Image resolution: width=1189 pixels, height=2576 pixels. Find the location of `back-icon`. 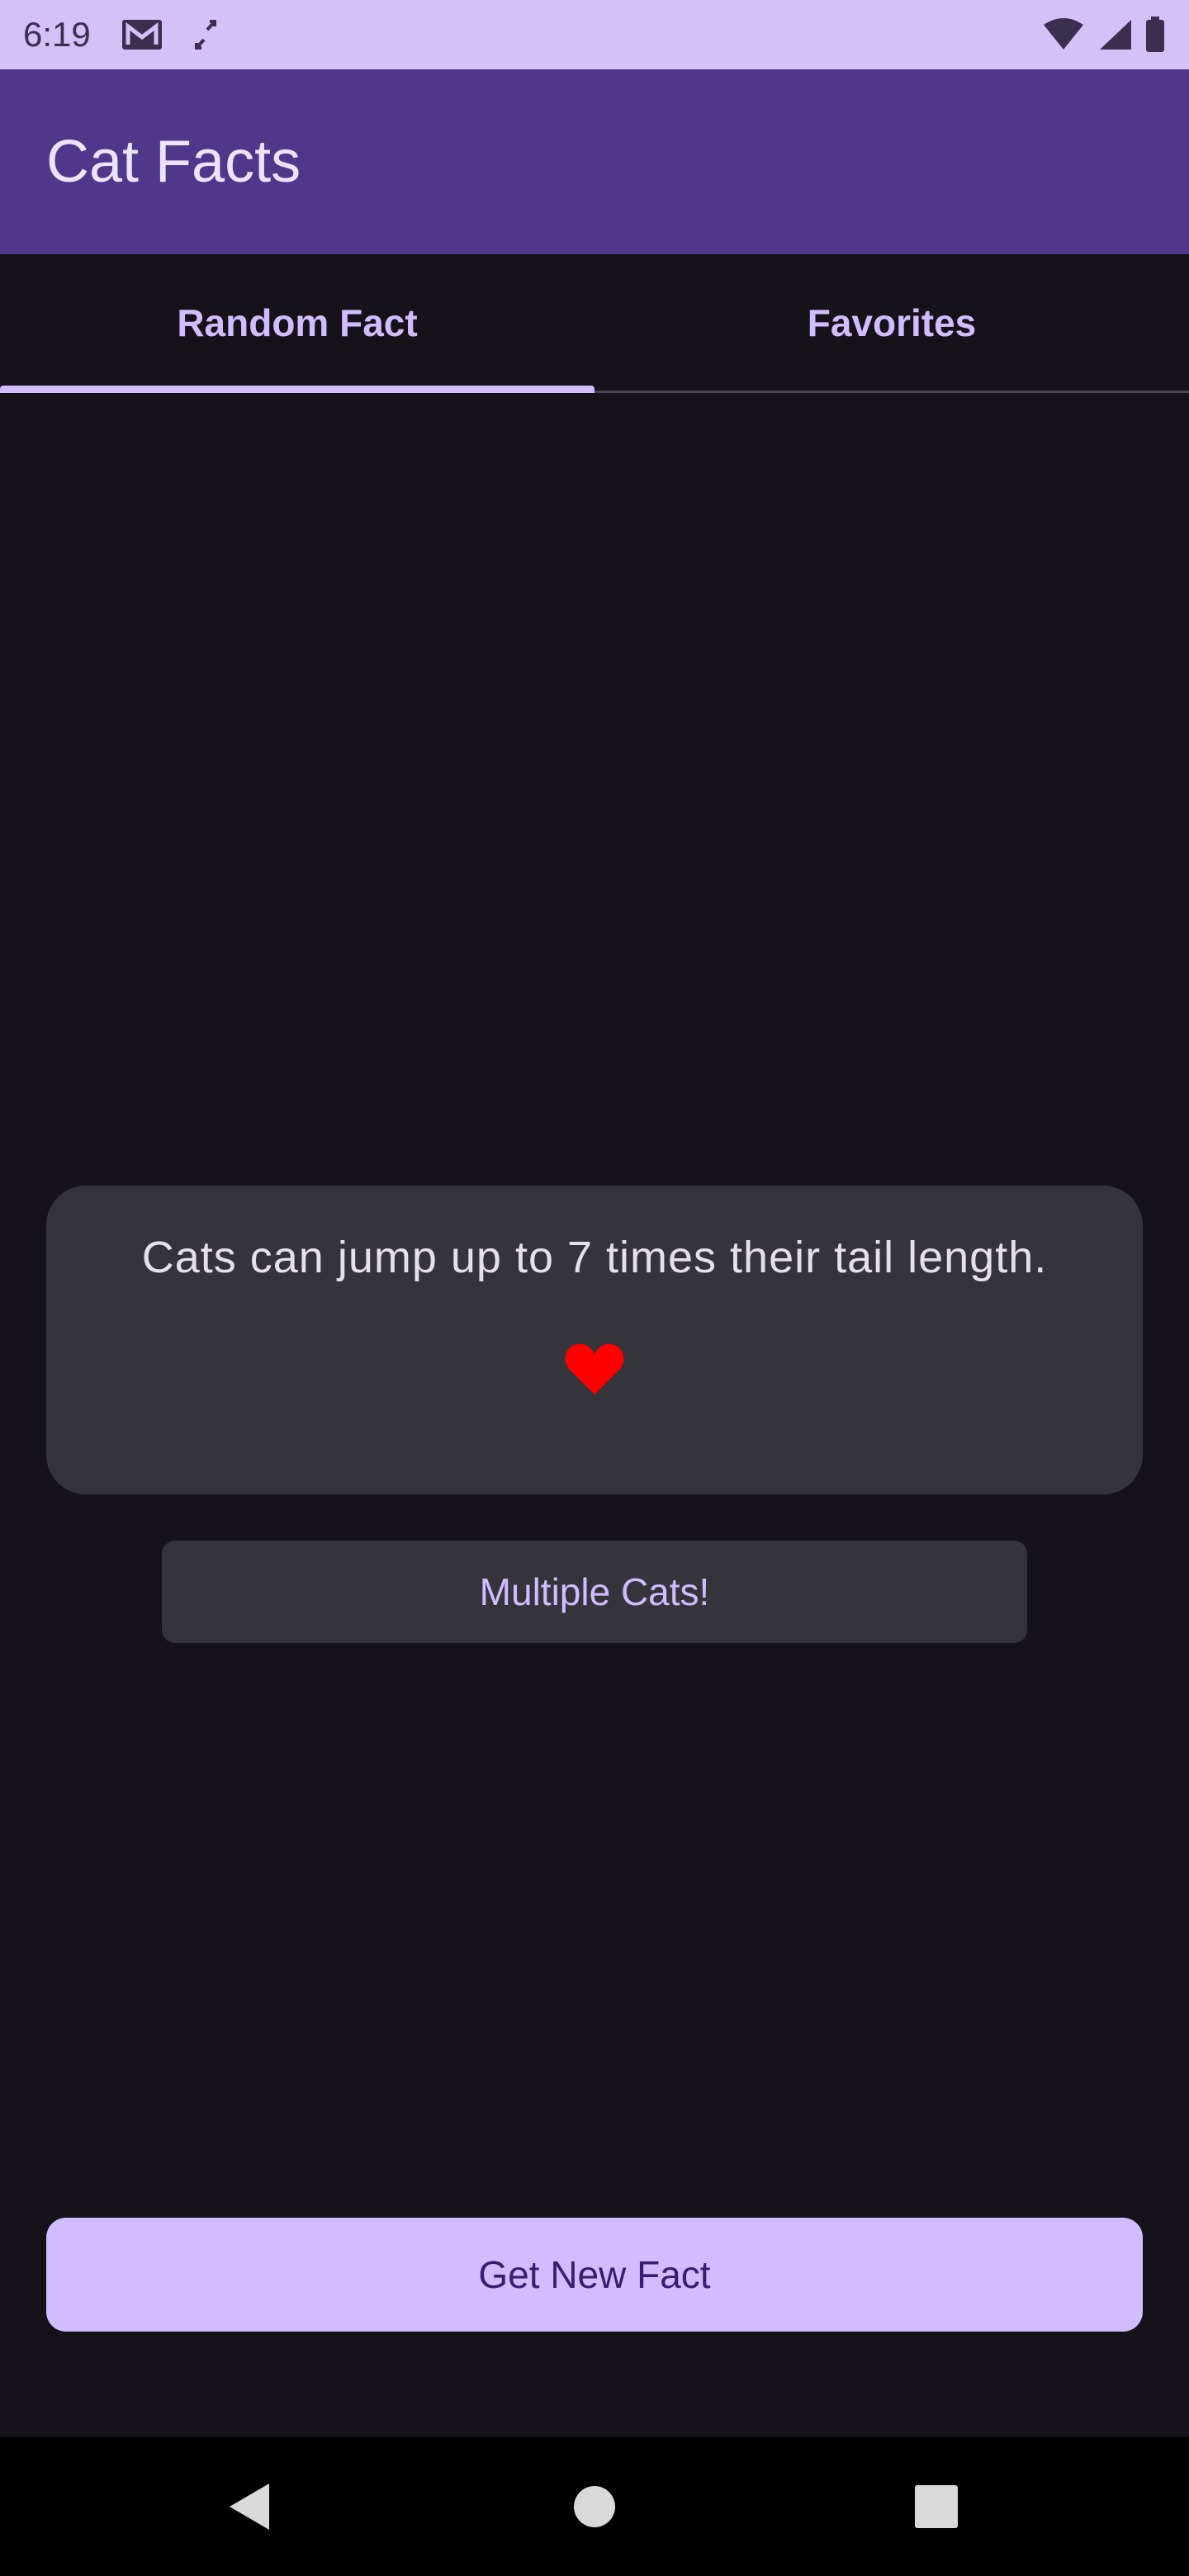

back-icon is located at coordinates (249, 2506).